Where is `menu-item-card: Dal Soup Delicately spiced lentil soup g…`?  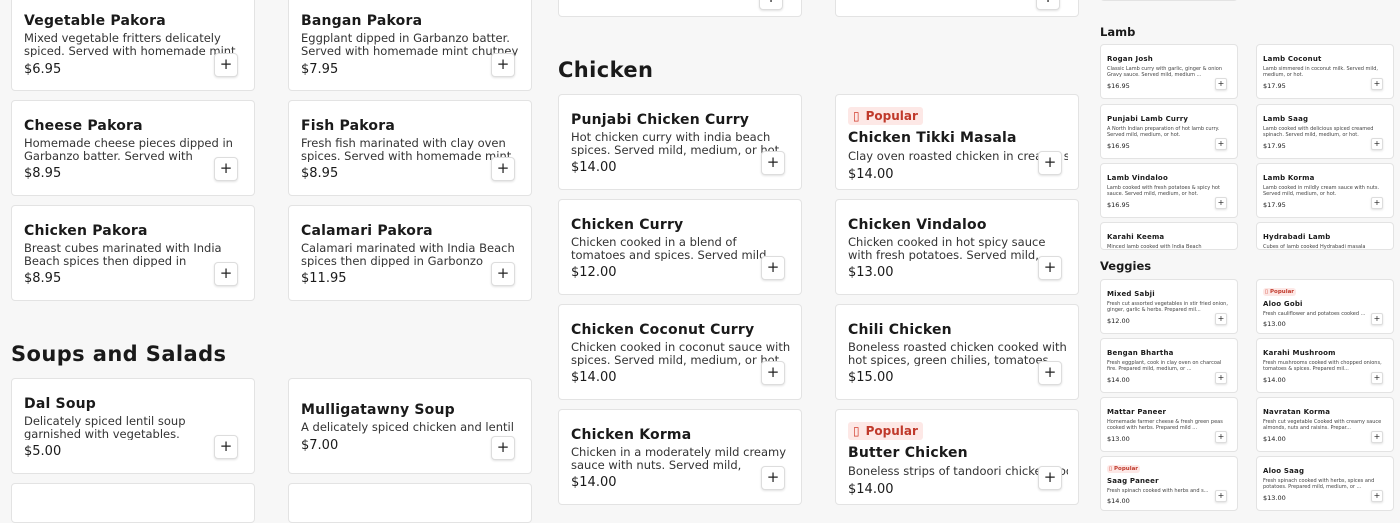
menu-item-card: Dal Soup Delicately spiced lentil soup g… is located at coordinates (133, 426).